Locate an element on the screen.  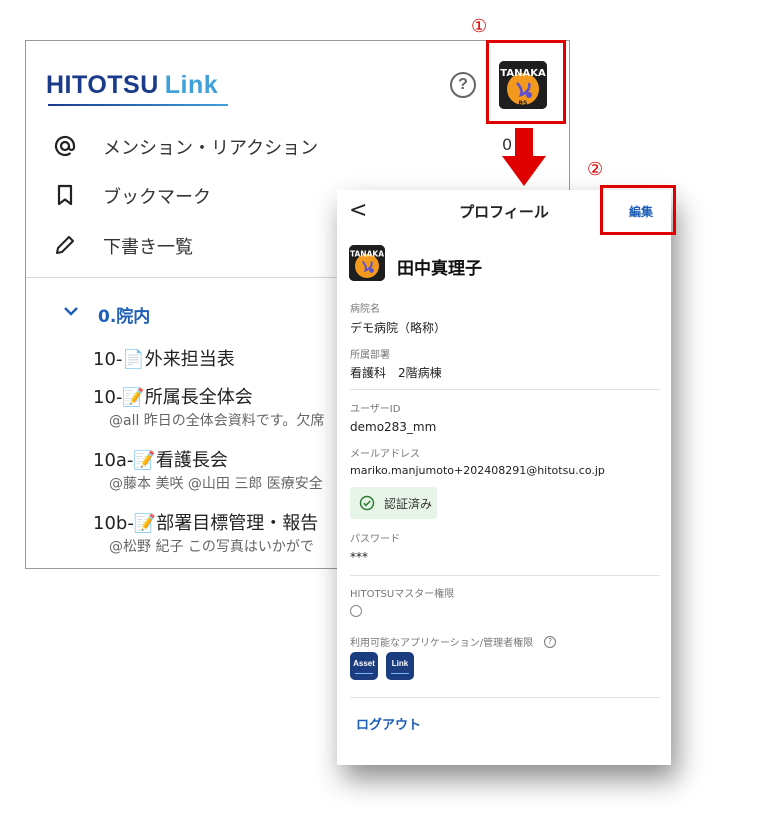
department-value: 看護科 2階病棟 is located at coordinates (396, 373).